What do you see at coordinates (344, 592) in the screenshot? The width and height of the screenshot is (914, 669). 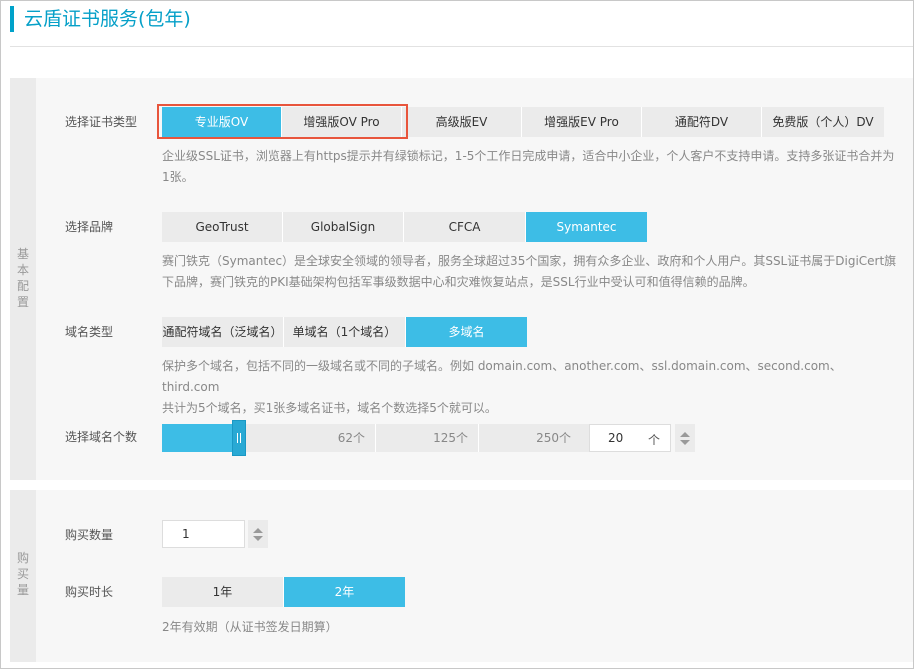 I see `duration-option-2-years: 2年` at bounding box center [344, 592].